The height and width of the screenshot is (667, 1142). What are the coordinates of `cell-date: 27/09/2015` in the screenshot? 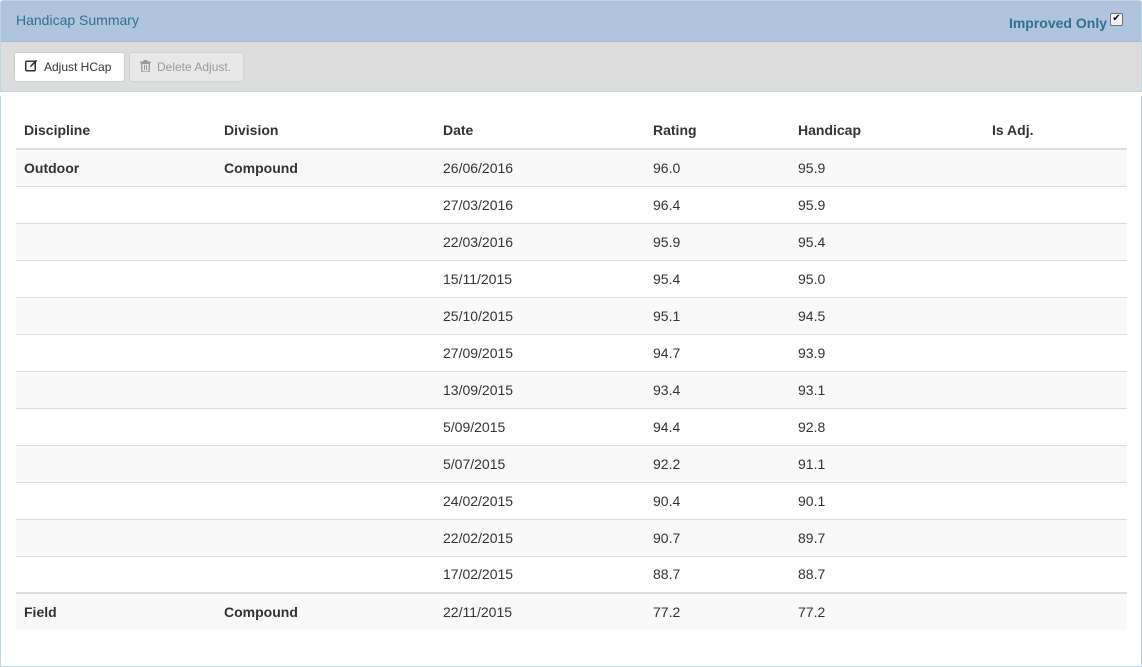 It's located at (540, 352).